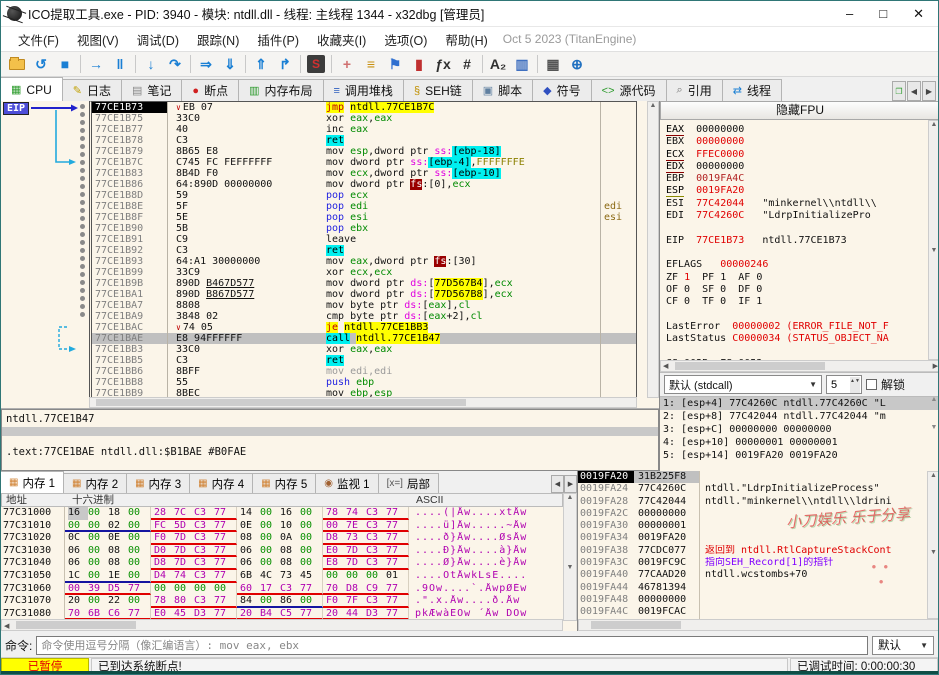  I want to click on dump-byte: 0A, so click(290, 538).